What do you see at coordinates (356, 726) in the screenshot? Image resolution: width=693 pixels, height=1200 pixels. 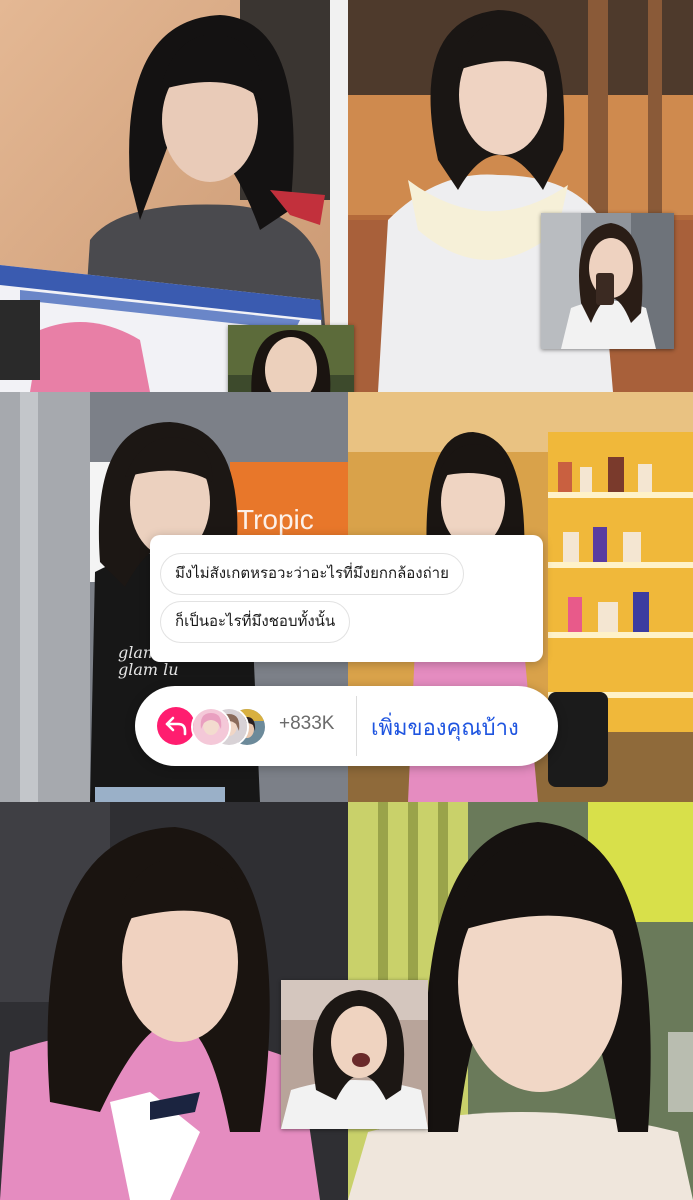 I see `divider` at bounding box center [356, 726].